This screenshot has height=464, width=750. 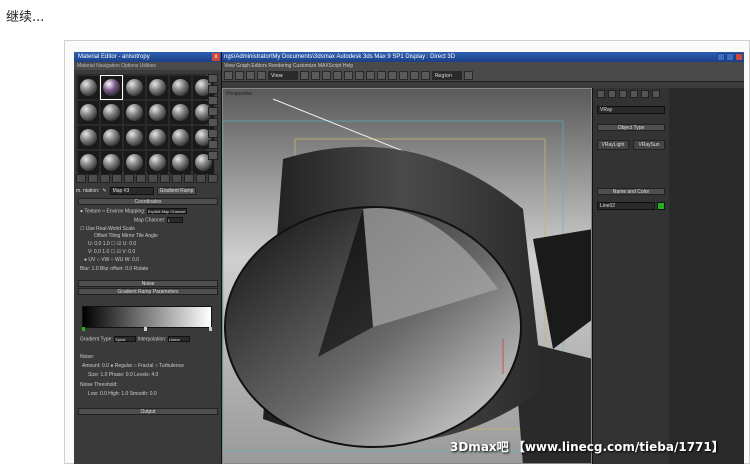 I want to click on copy-material-icon, so click(x=129, y=178).